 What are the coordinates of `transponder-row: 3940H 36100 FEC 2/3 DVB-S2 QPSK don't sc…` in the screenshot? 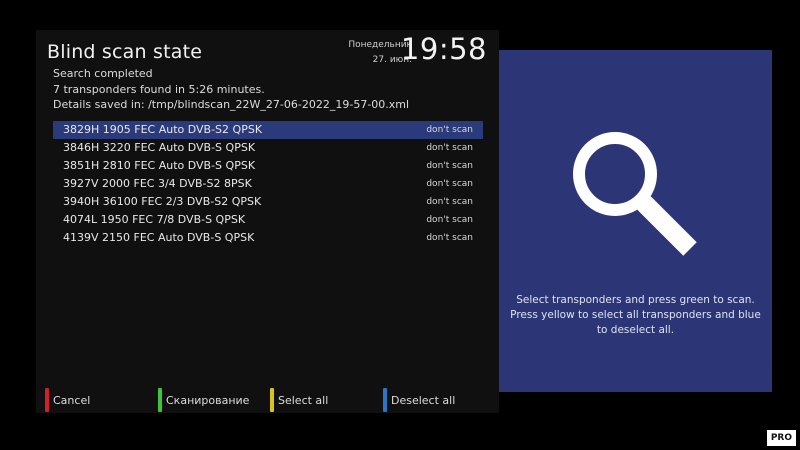 It's located at (268, 202).